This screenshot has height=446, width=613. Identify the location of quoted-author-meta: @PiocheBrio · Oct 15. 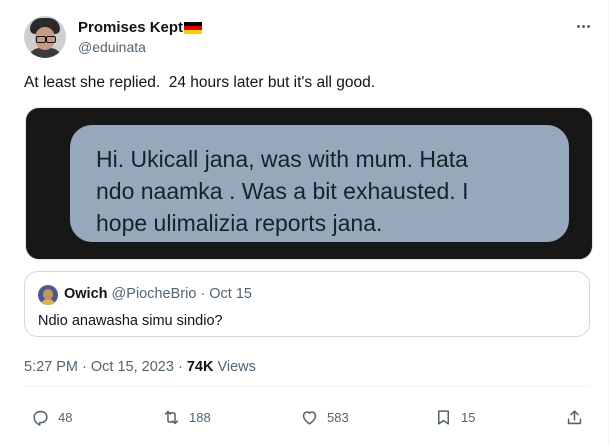
(181, 294).